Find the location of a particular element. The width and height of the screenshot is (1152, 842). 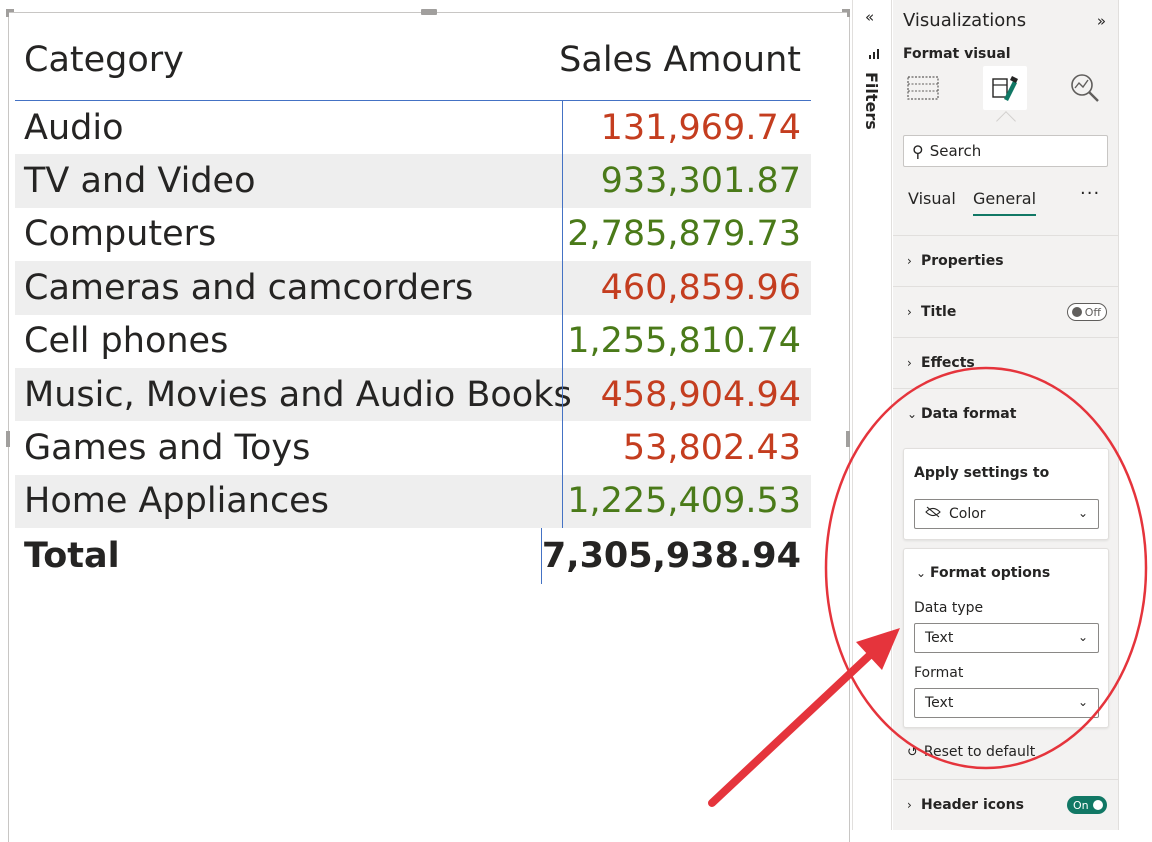

section-title-label: Title is located at coordinates (939, 312).